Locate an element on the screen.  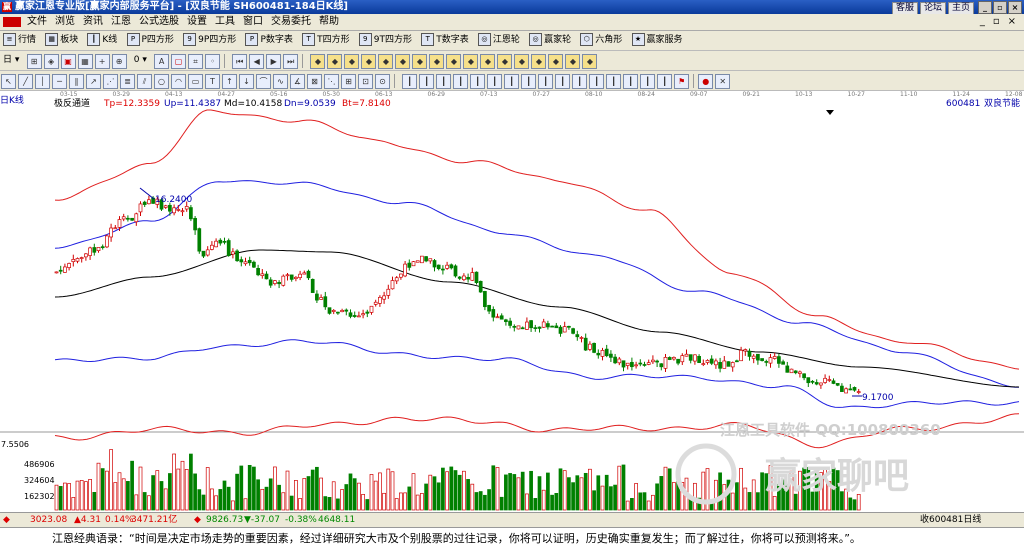
bars-12-icon: ┃ is located at coordinates (597, 81).